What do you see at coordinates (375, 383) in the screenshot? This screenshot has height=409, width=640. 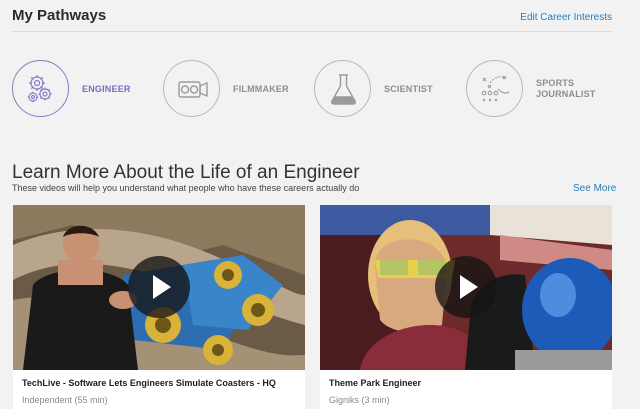 I see `video-title: Theme Park Engineer` at bounding box center [375, 383].